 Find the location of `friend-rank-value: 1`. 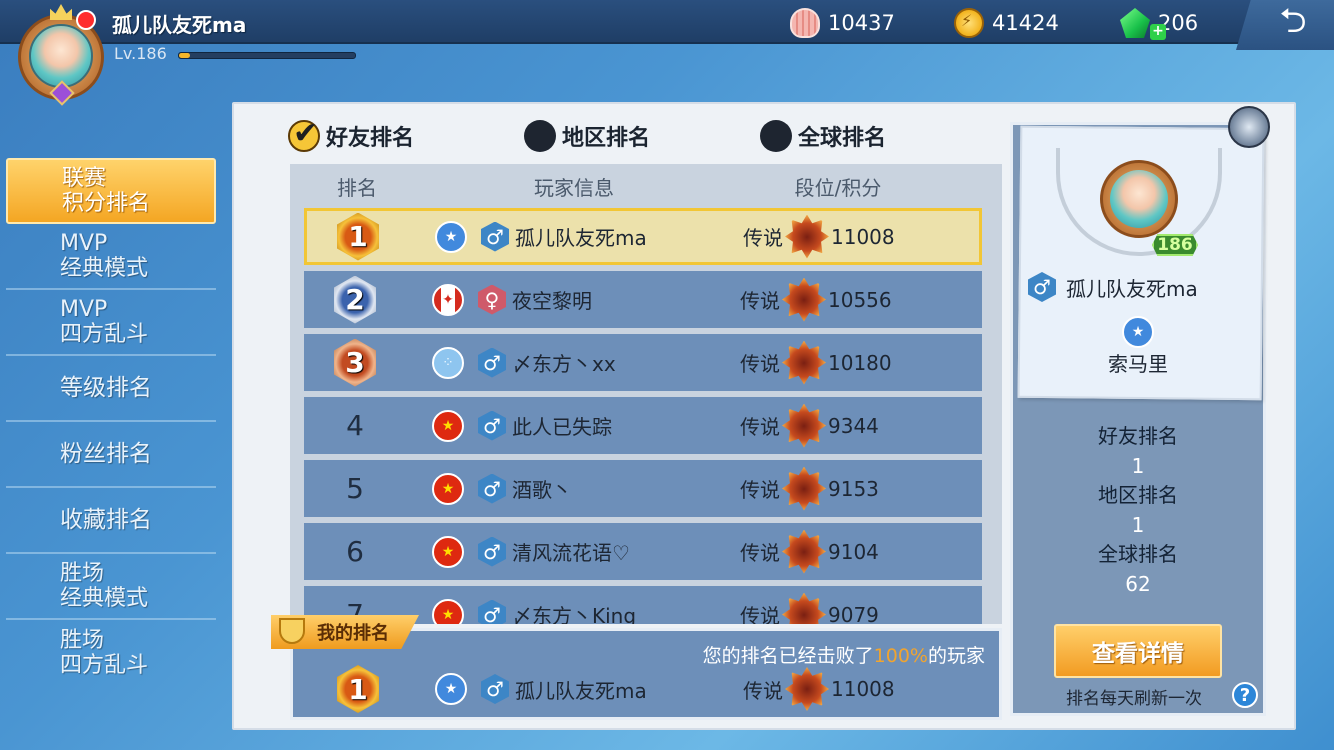

friend-rank-value: 1 is located at coordinates (1138, 466).